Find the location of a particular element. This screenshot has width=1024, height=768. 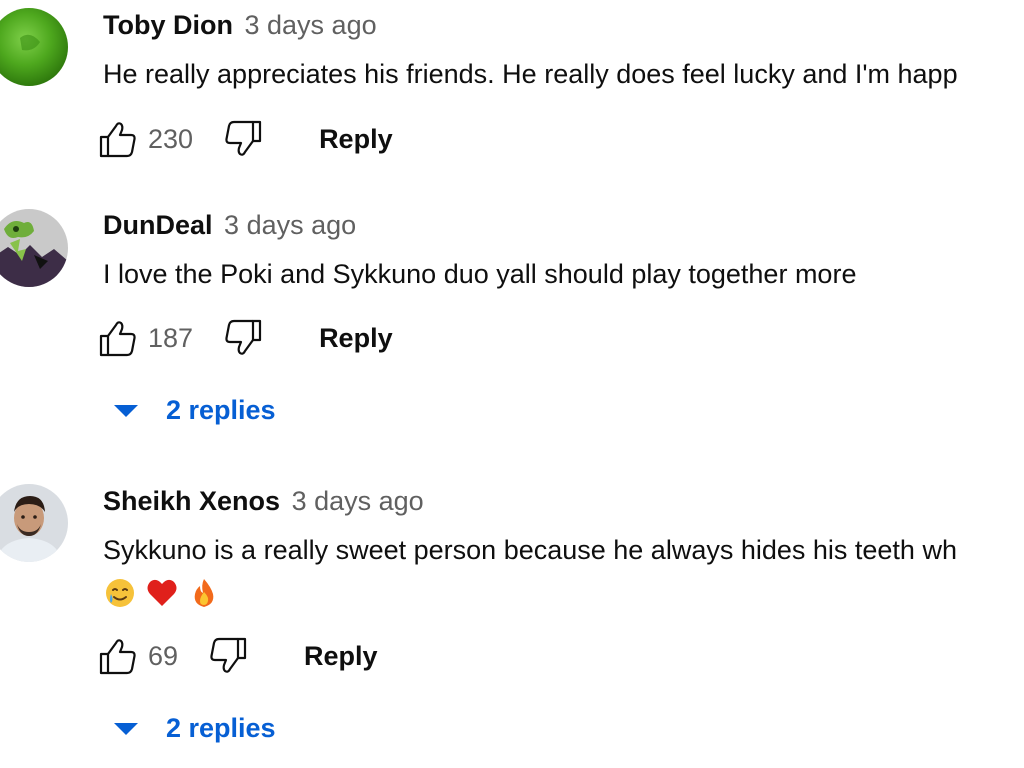

author-name: DunDeal is located at coordinates (158, 225).